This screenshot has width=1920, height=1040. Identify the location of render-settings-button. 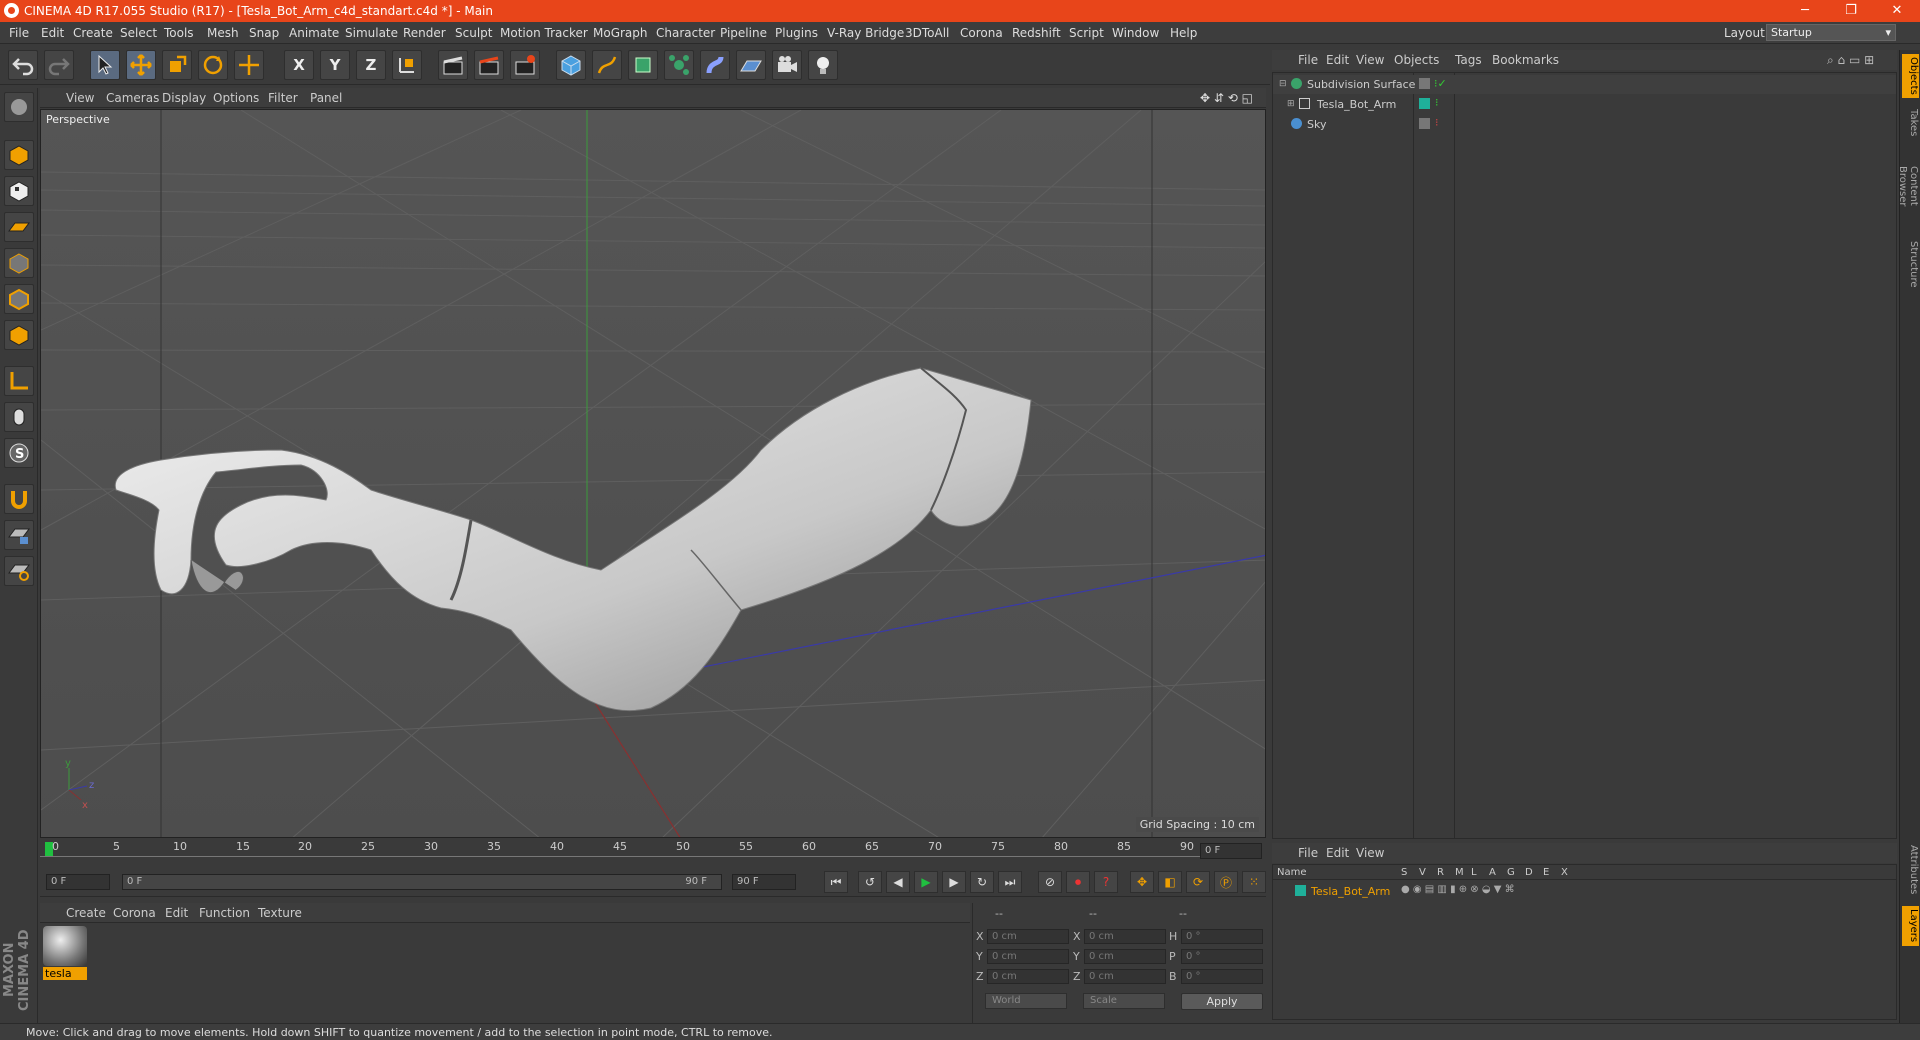
(525, 65).